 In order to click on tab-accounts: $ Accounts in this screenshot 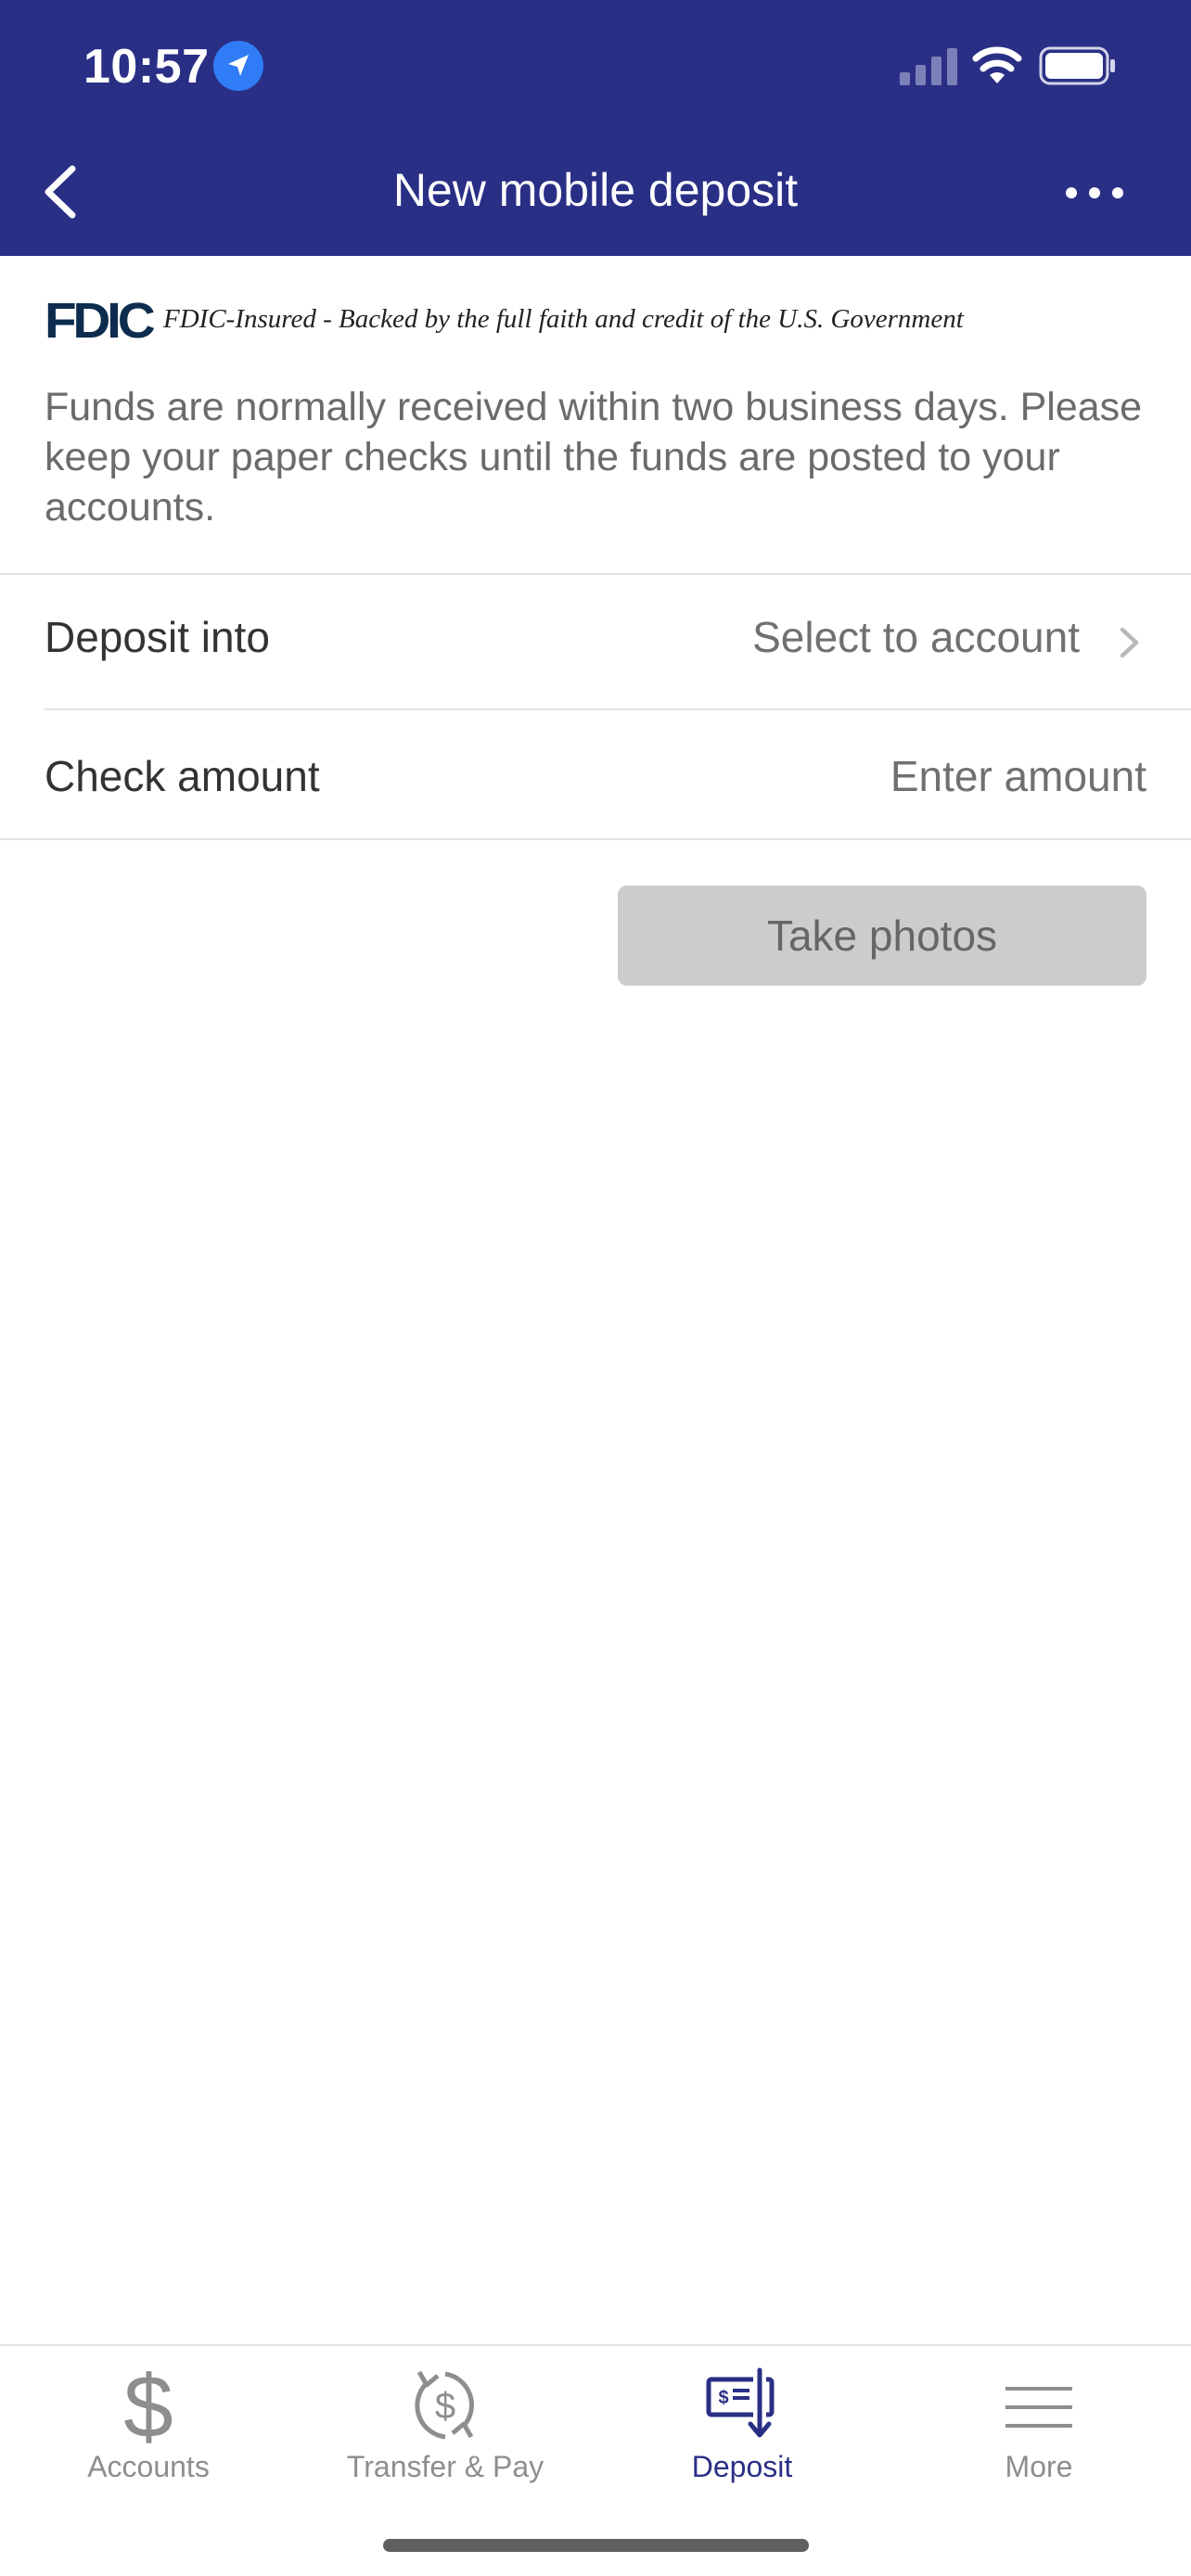, I will do `click(148, 2420)`.